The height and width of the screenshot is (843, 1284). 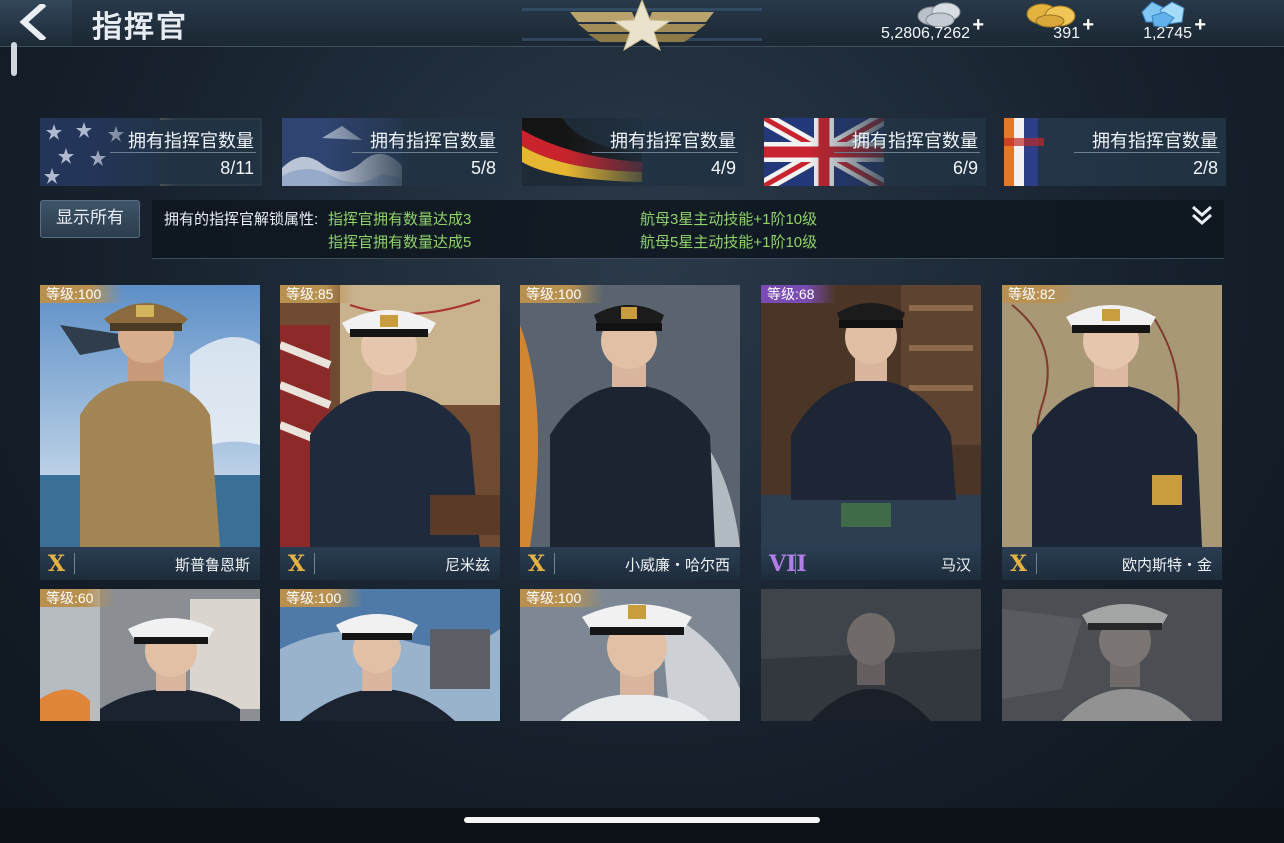 I want to click on tab-other: 拥有指挥官数量 2/8, so click(x=1115, y=152).